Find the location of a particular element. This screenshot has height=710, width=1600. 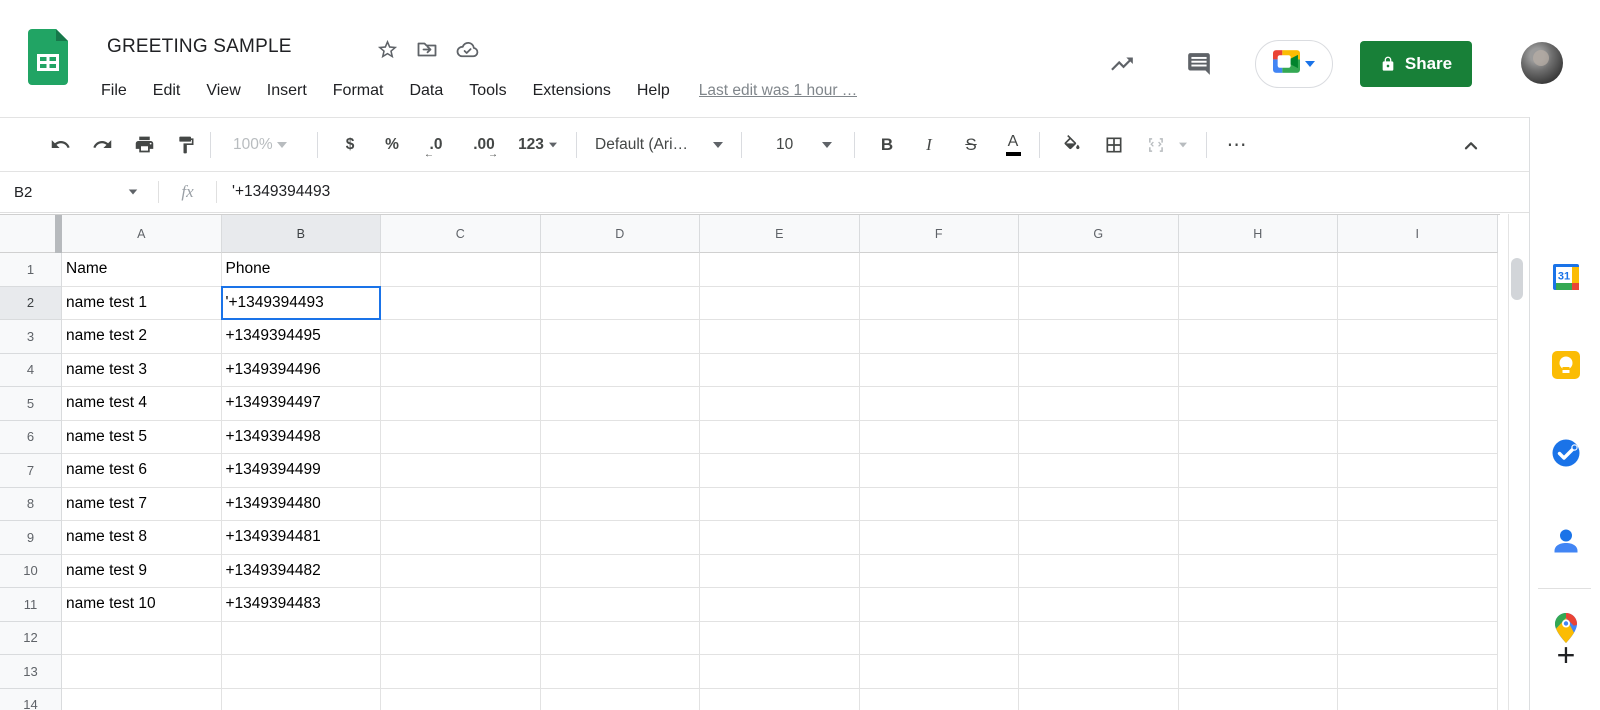

row-header-3: 3 is located at coordinates (31, 337).